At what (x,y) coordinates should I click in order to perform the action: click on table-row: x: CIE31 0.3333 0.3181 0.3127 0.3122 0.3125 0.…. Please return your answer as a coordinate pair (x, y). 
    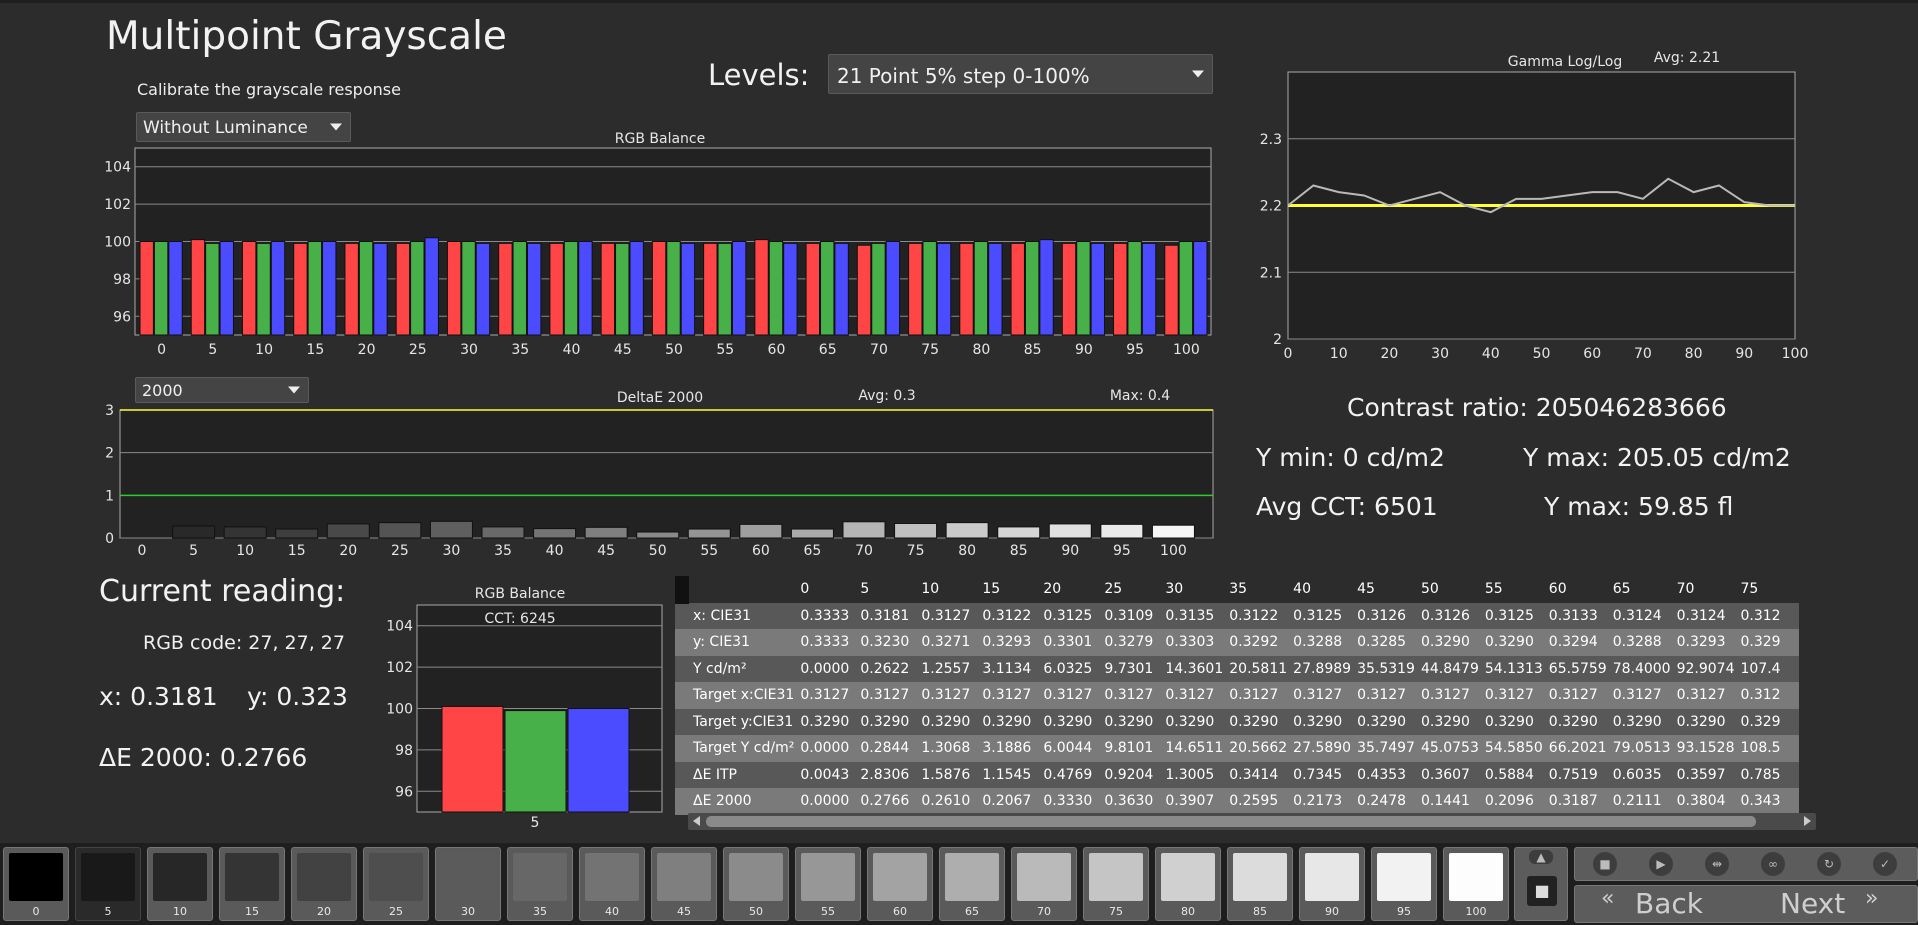
    Looking at the image, I should click on (1237, 615).